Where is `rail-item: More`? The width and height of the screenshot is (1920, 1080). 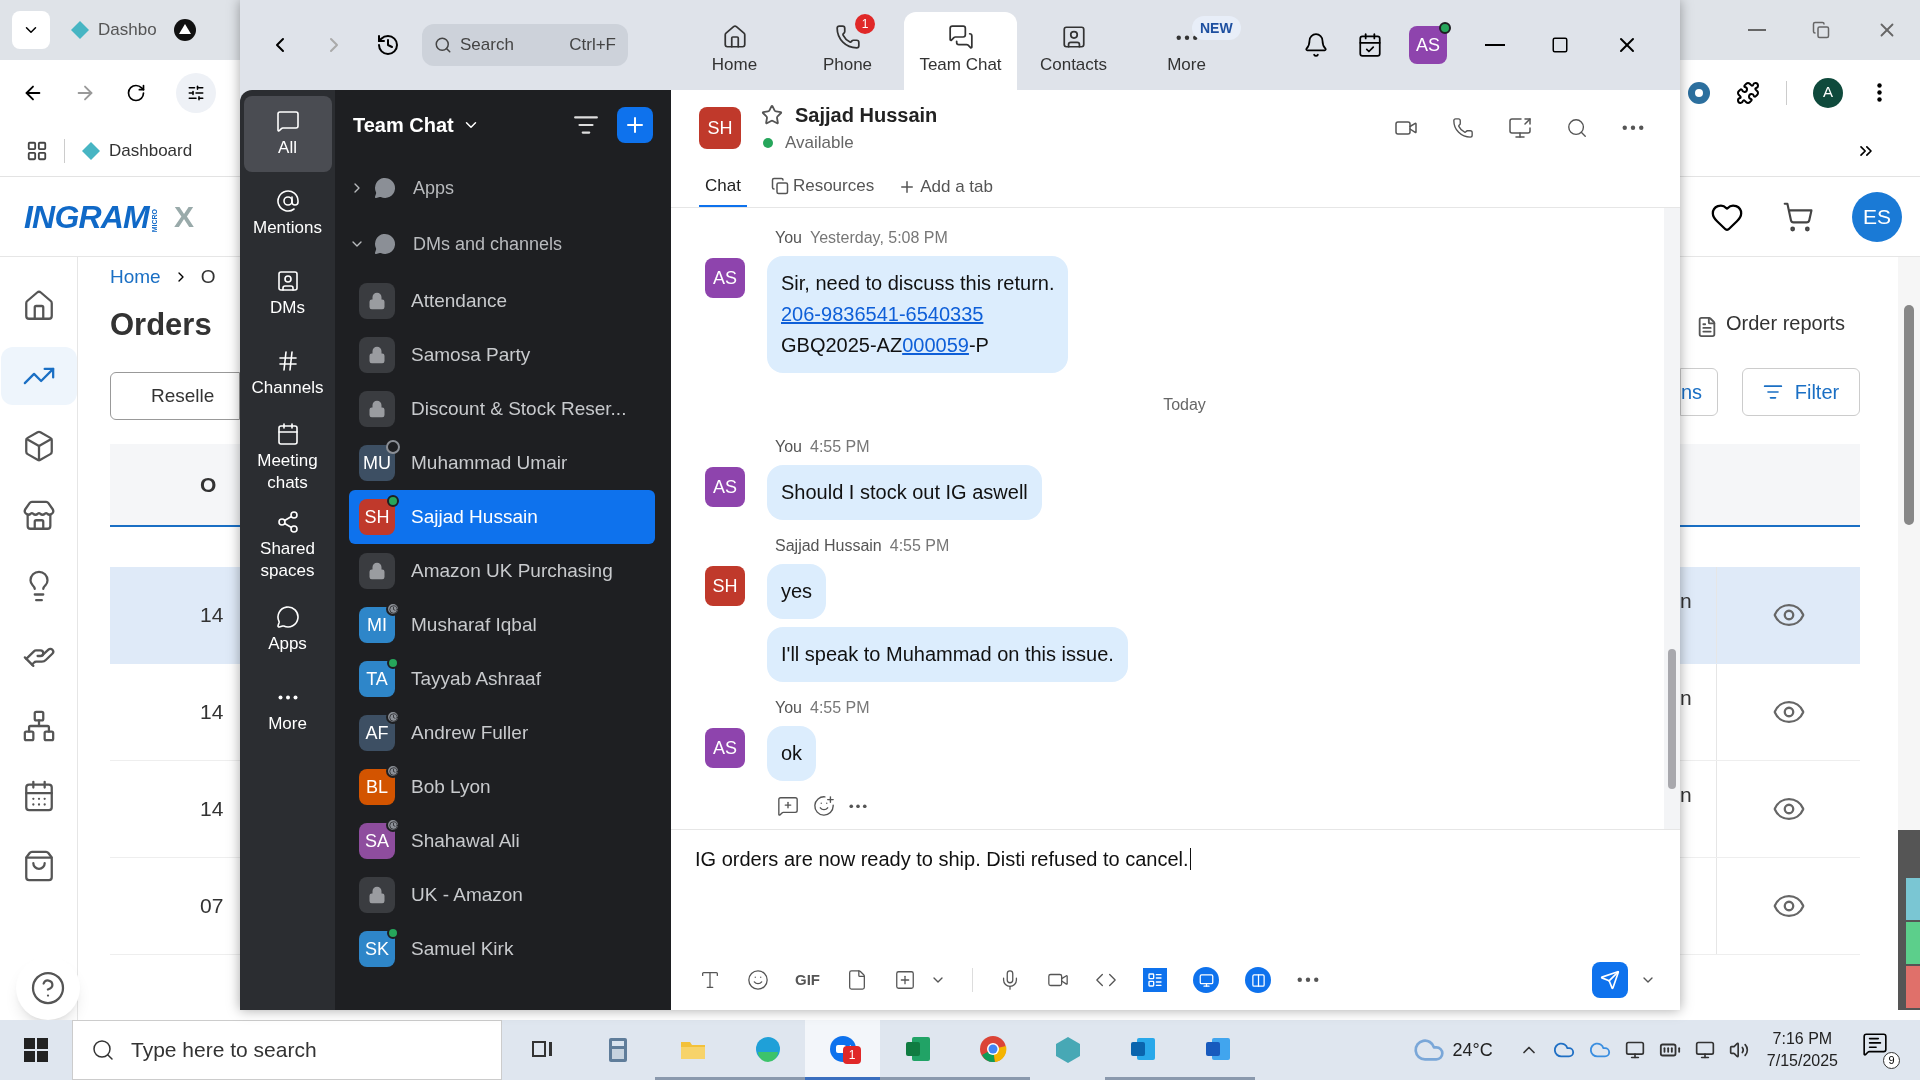
rail-item: More is located at coordinates (287, 710).